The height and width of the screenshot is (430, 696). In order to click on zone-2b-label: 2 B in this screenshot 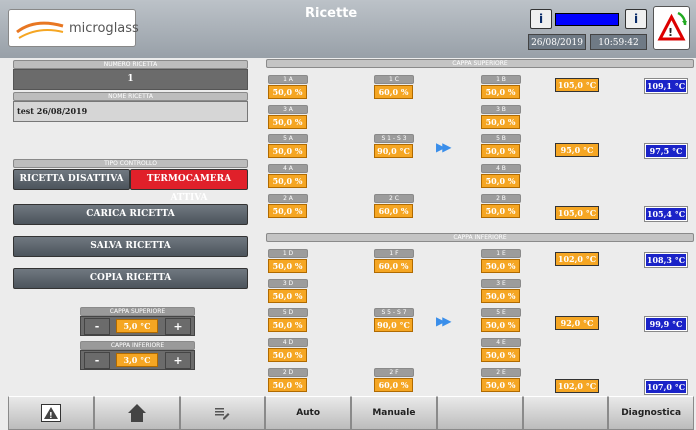, I will do `click(501, 198)`.